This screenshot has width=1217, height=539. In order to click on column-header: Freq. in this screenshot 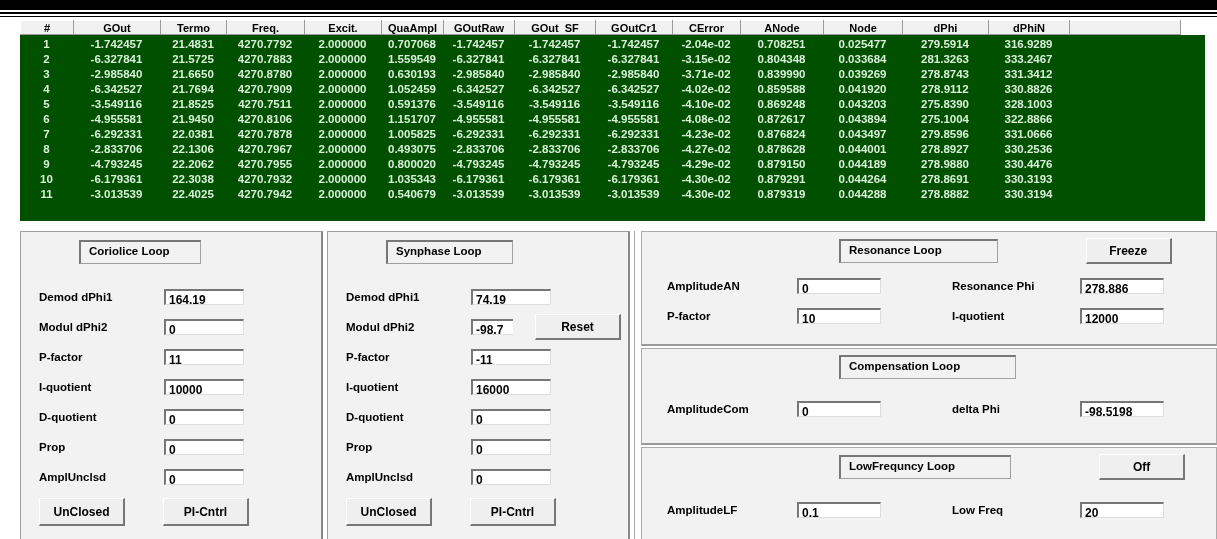, I will do `click(265, 27)`.